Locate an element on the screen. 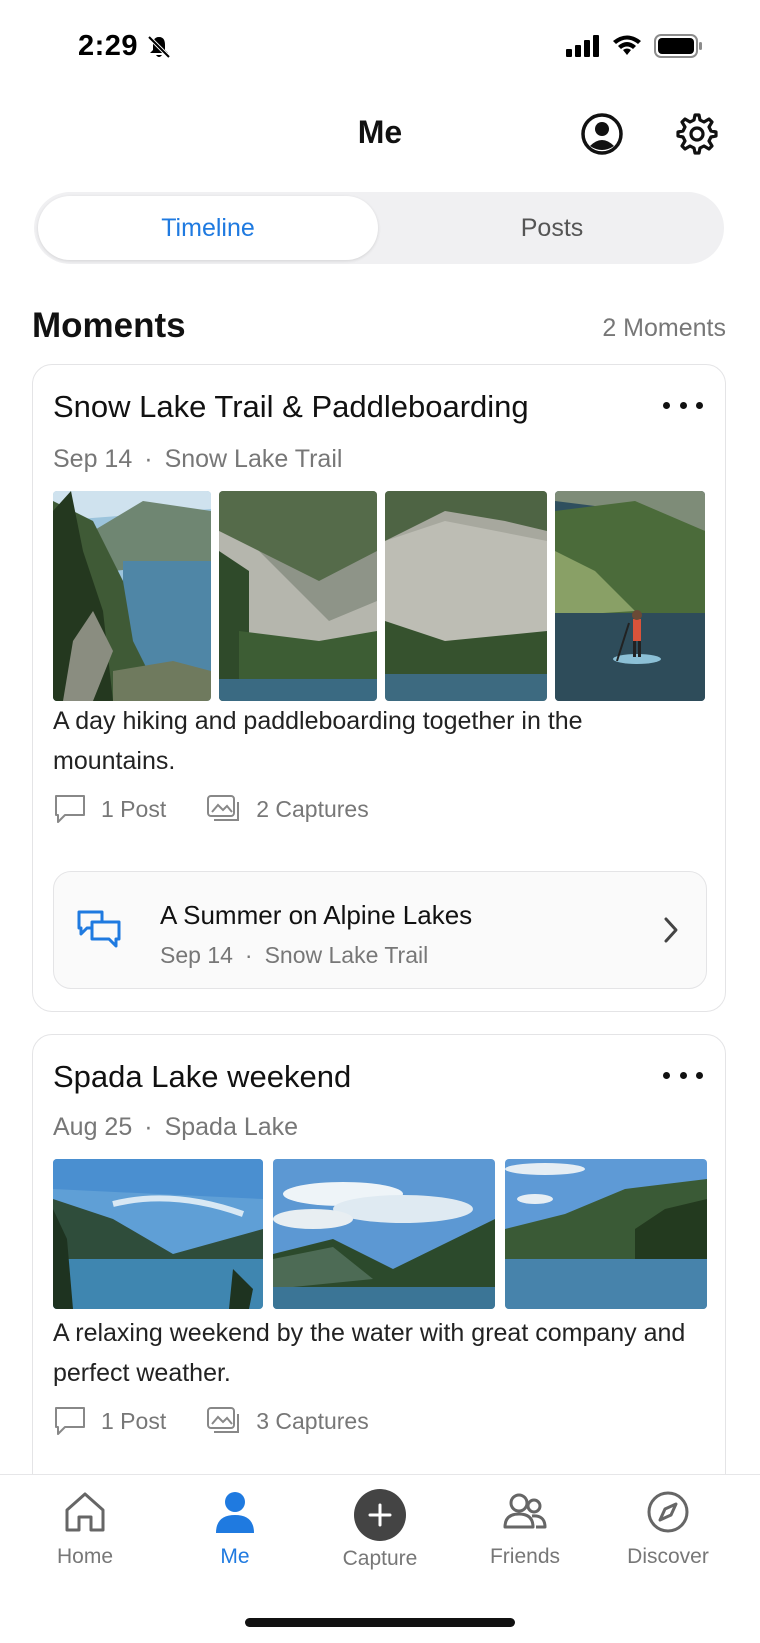 This screenshot has height=1643, width=760. moment-stats: 1 Post 3 Captures is located at coordinates (231, 1421).